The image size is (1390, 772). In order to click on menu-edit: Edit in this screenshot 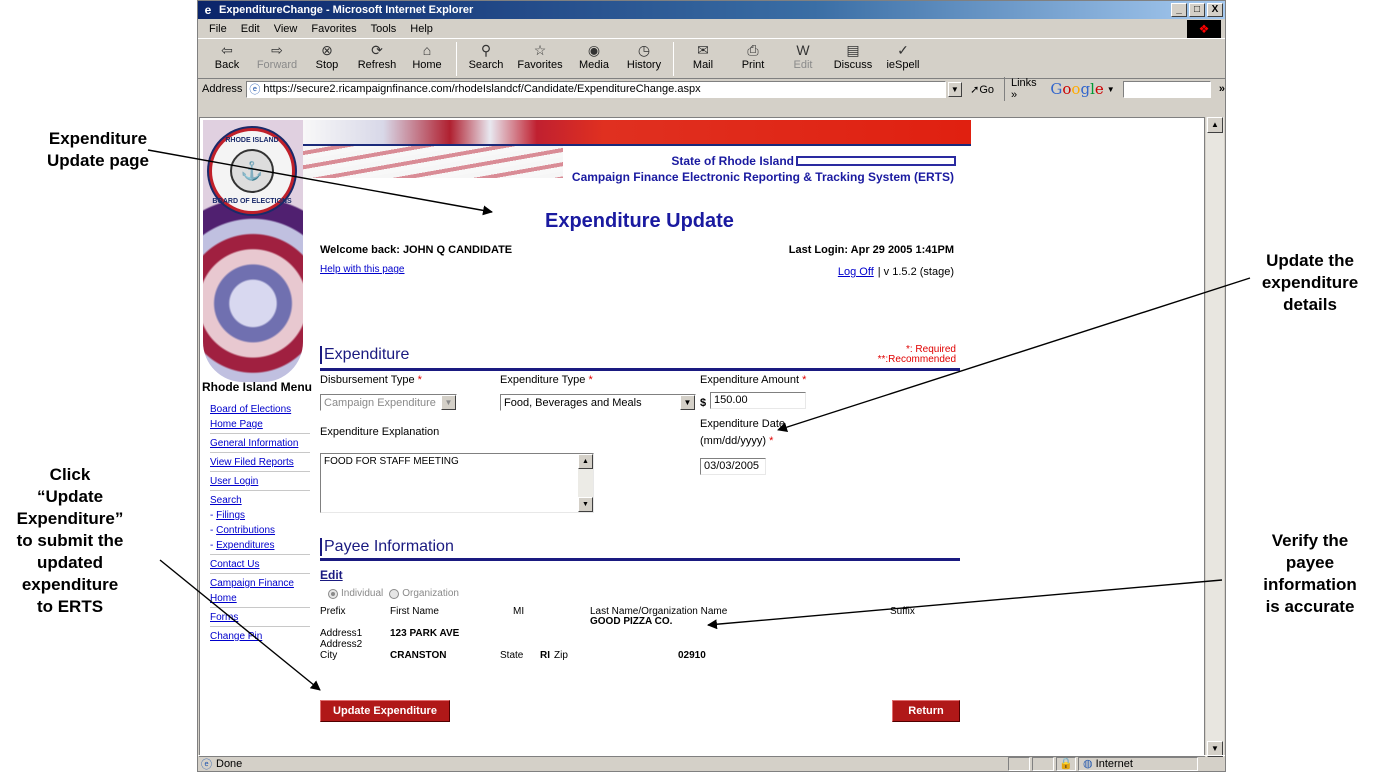, I will do `click(250, 29)`.